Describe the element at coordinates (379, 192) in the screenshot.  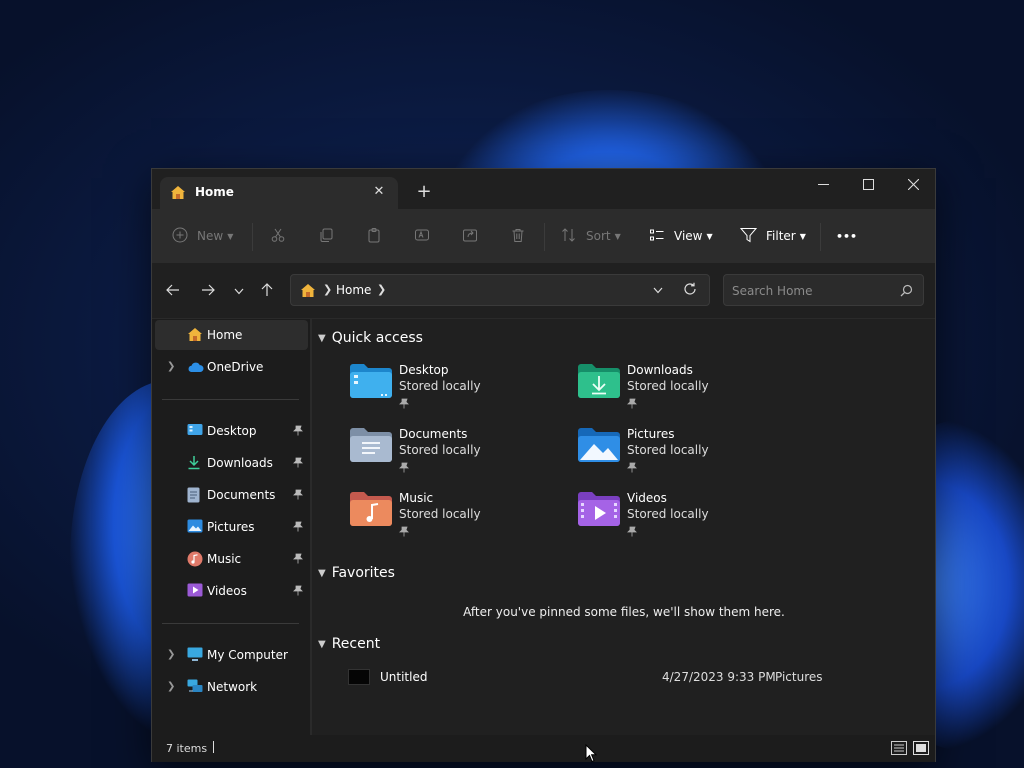
I see `close-tab-icon: ✕` at that location.